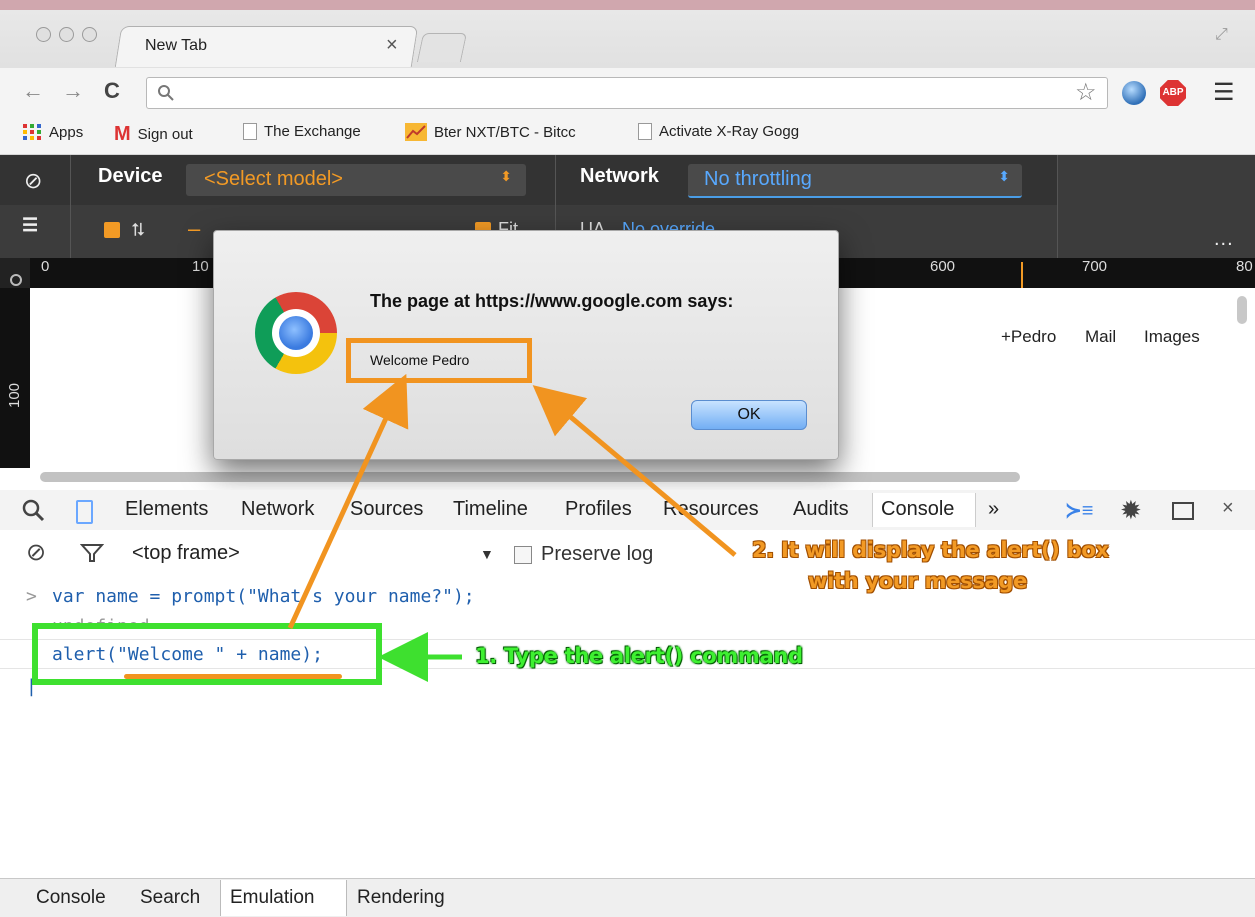  I want to click on annotation-step-1: 1. Type the alert() command, so click(639, 656).